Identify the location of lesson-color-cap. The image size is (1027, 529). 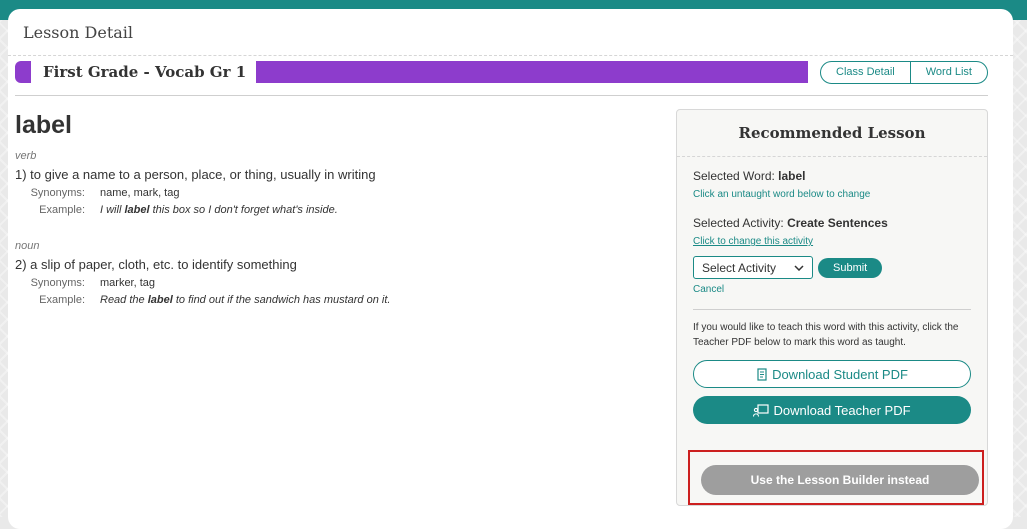
(23, 72).